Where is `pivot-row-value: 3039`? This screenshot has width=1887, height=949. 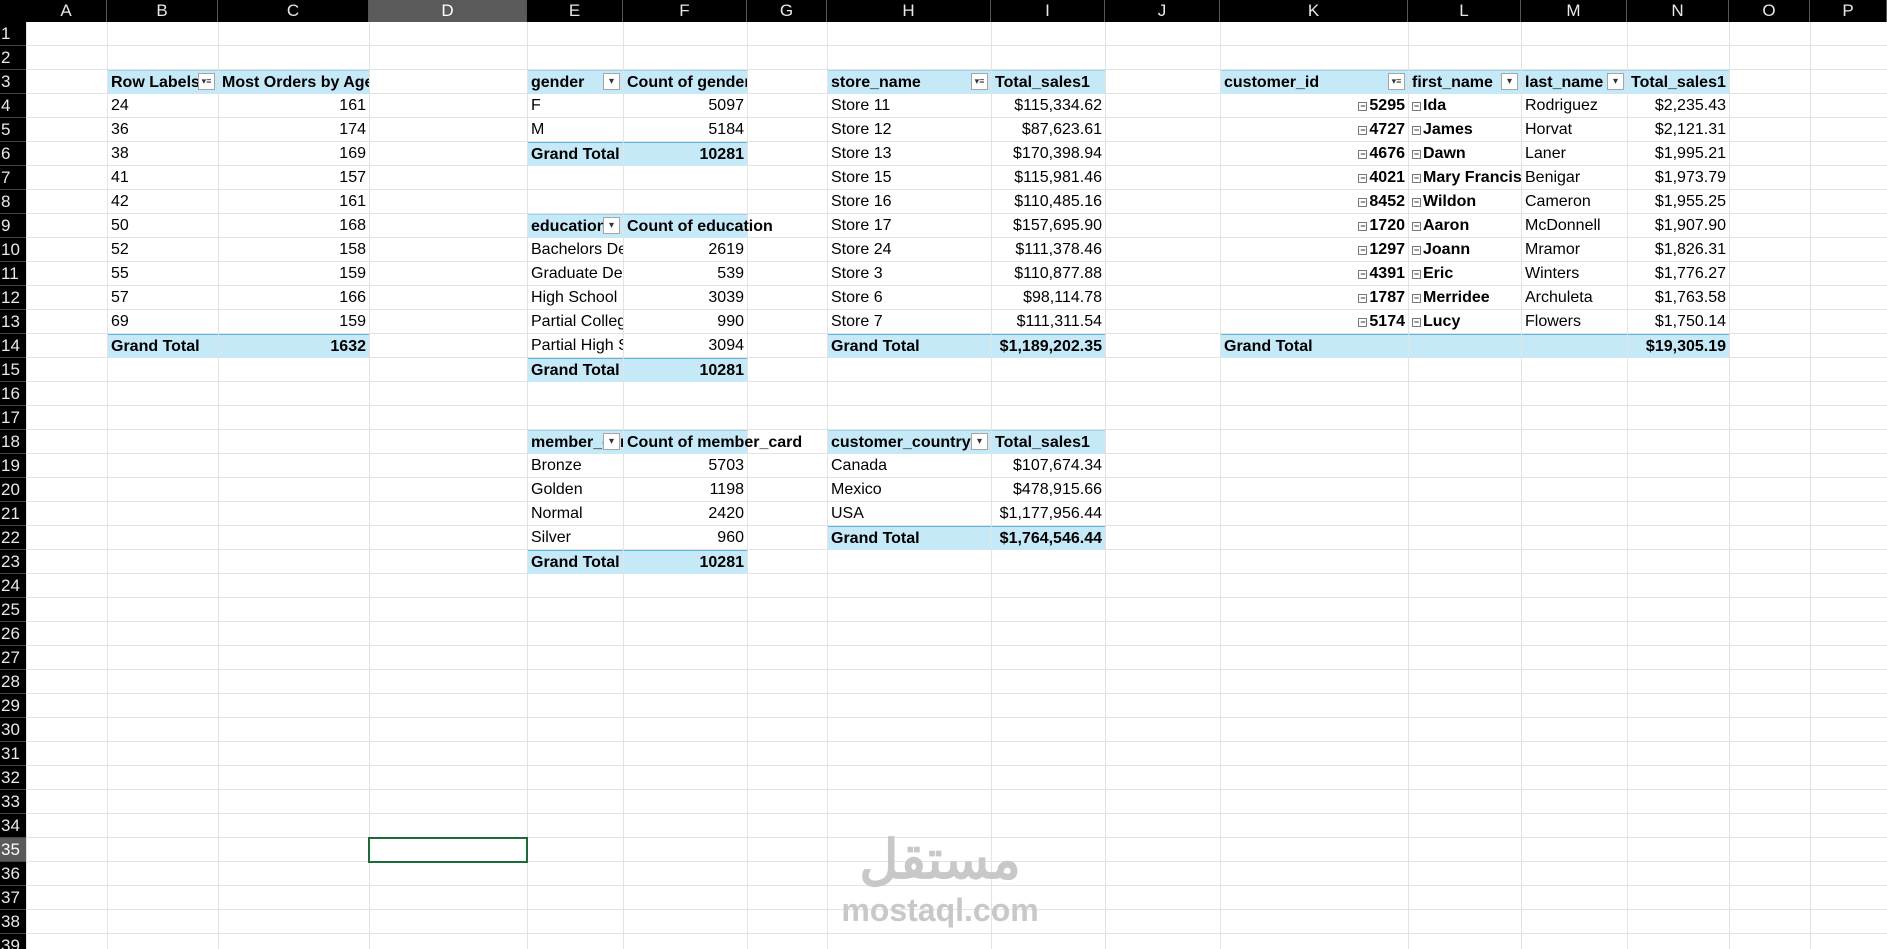
pivot-row-value: 3039 is located at coordinates (685, 298).